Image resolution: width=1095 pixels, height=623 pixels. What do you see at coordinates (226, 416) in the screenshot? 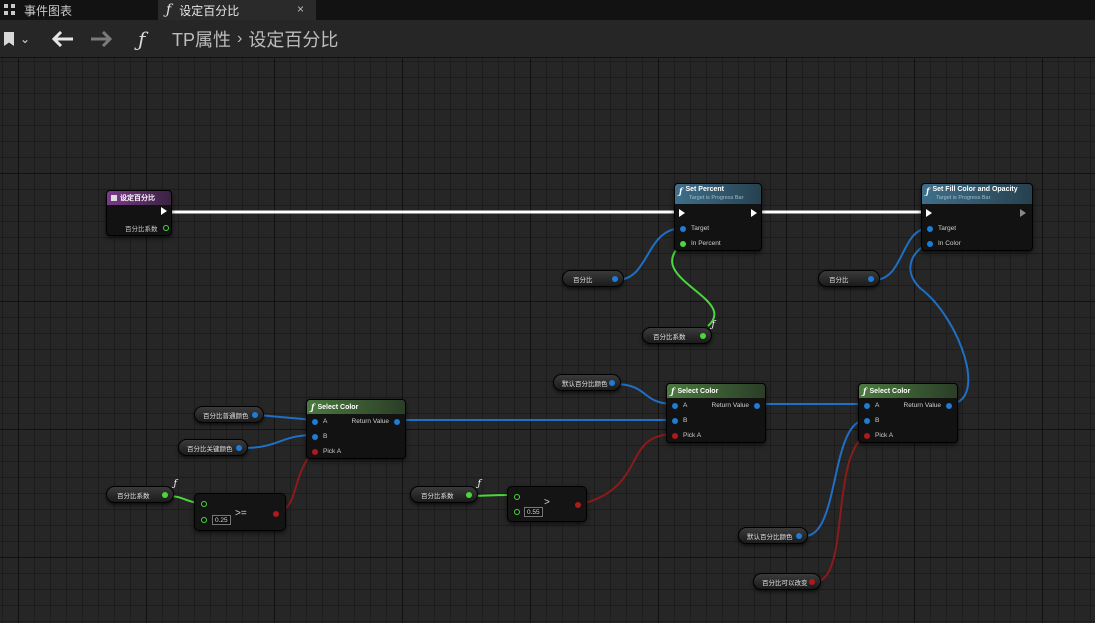
I see `variable-label: 百分比普通颜色` at bounding box center [226, 416].